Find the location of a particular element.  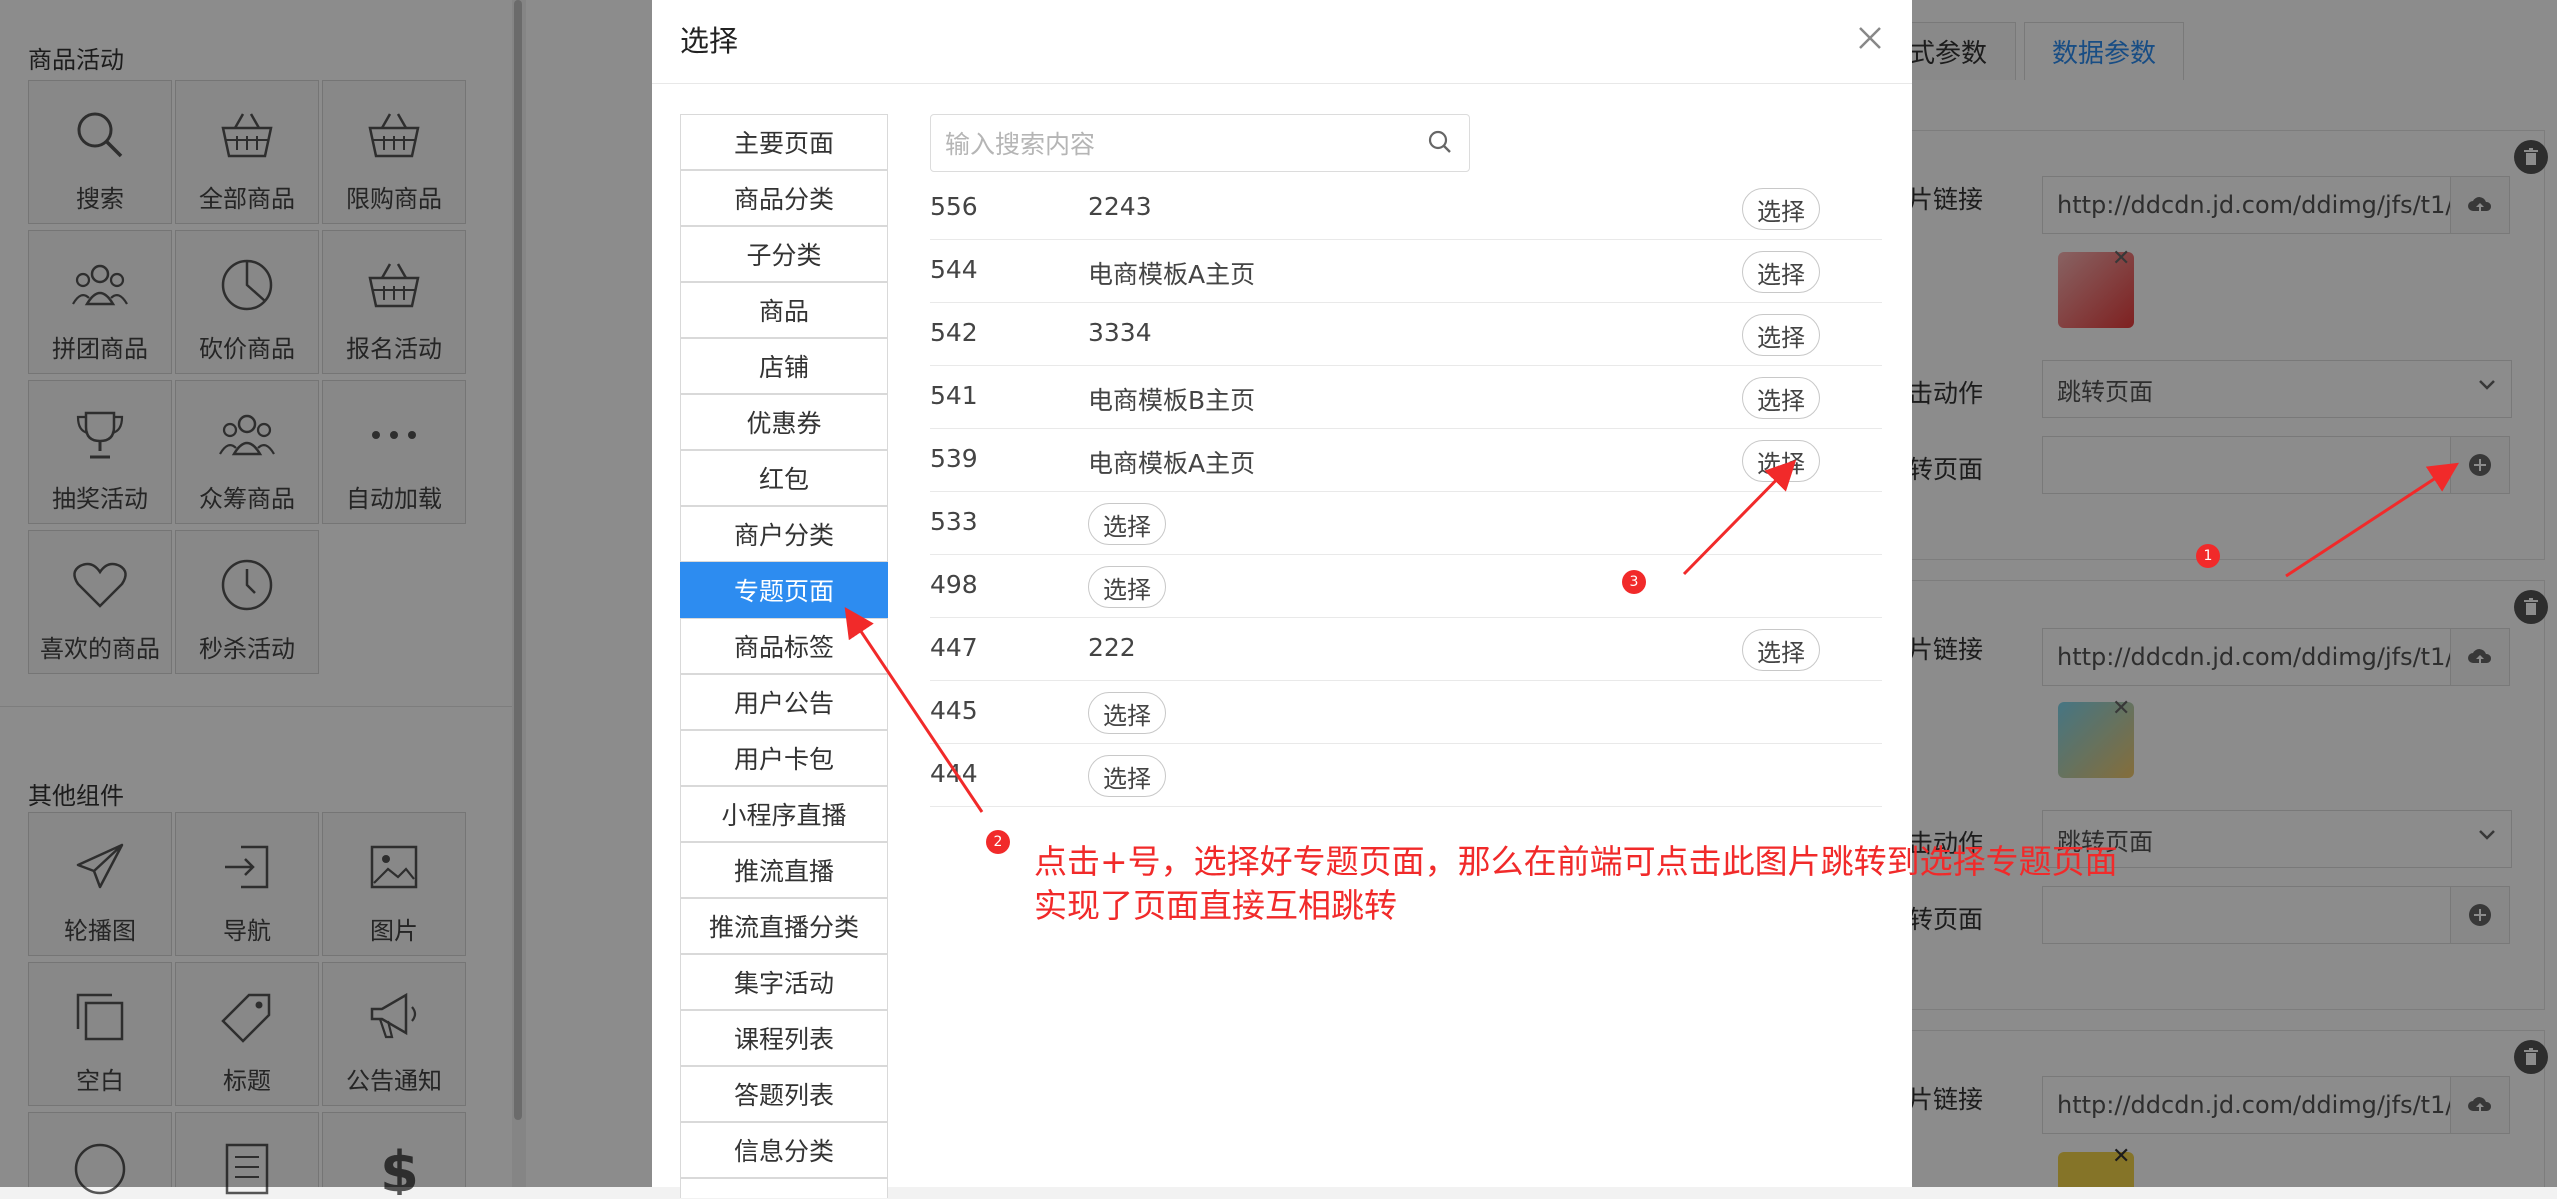

annotation-badge-3: 3 is located at coordinates (1634, 582).